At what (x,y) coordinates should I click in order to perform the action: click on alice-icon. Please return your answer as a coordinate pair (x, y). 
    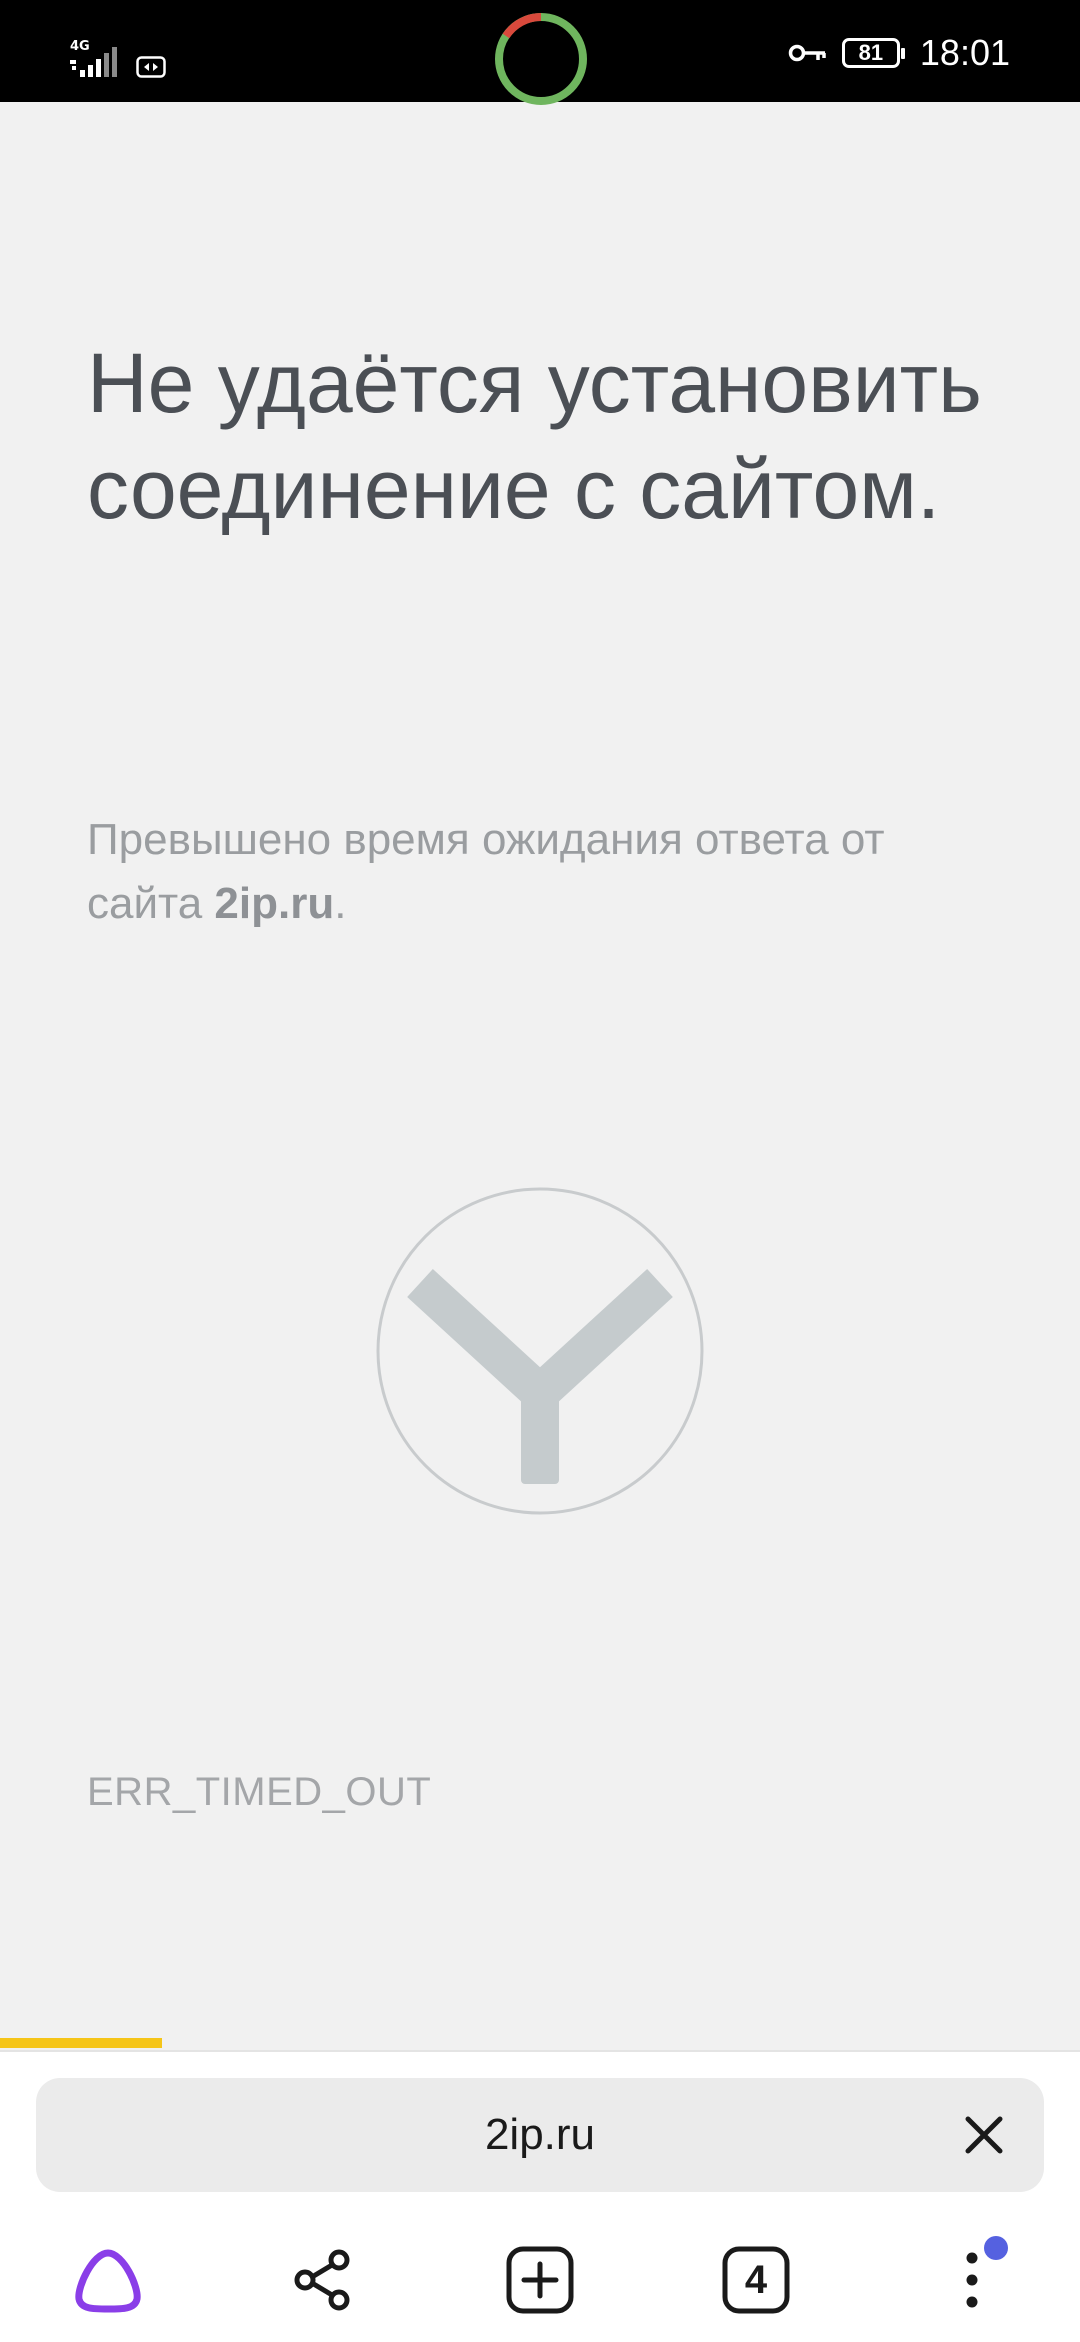
    Looking at the image, I should click on (108, 2280).